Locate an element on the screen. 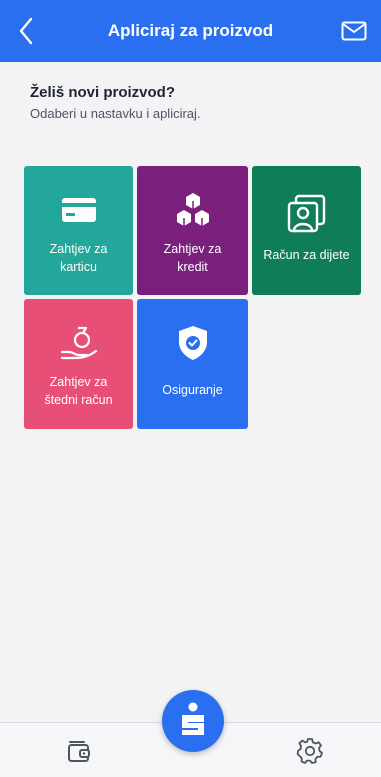 This screenshot has width=381, height=777. tile-label: Zahtjev za štedni račun is located at coordinates (78, 391).